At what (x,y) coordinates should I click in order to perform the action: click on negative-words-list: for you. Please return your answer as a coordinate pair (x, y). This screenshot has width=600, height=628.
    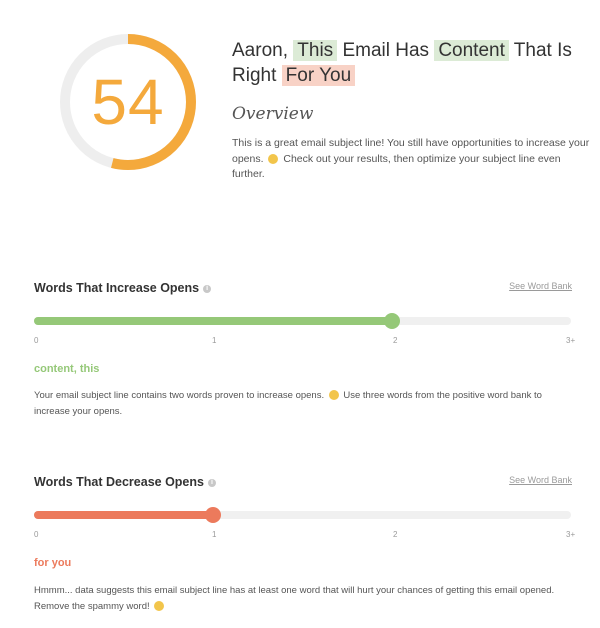
    Looking at the image, I should click on (53, 563).